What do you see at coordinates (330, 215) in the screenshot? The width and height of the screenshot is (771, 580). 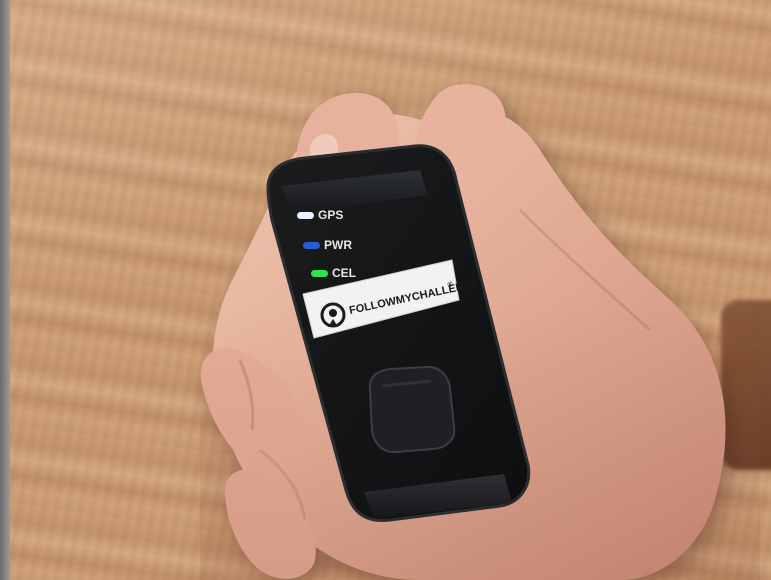 I see `led-label-gps: GPS` at bounding box center [330, 215].